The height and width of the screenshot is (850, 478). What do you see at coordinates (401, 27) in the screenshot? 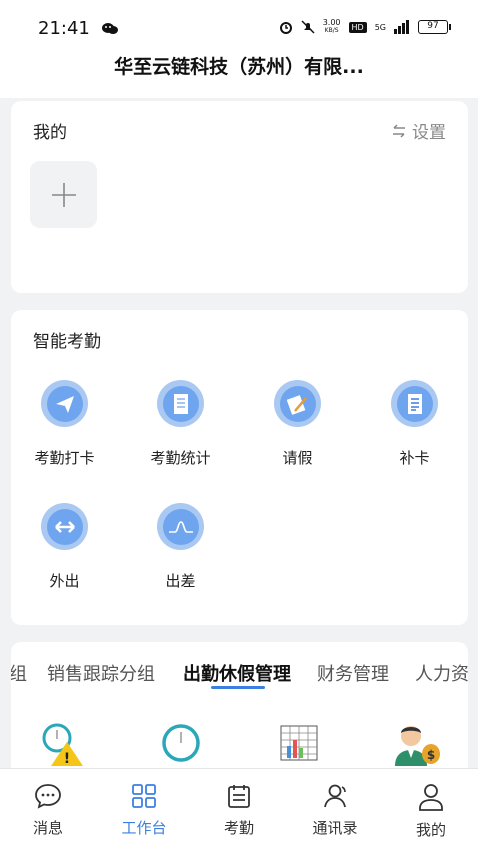
I see `signal-icon` at bounding box center [401, 27].